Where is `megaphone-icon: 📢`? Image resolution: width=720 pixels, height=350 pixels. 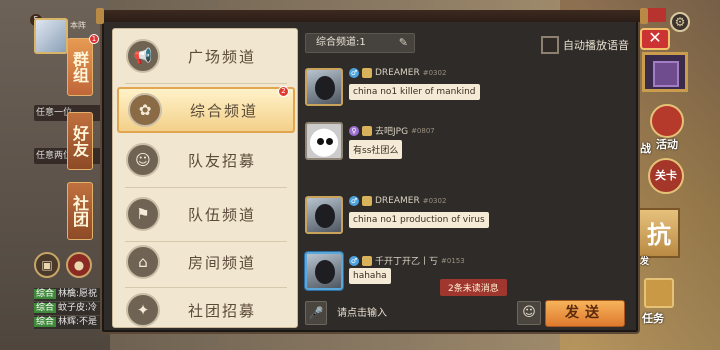
megaphone-icon: 📢 is located at coordinates (143, 56).